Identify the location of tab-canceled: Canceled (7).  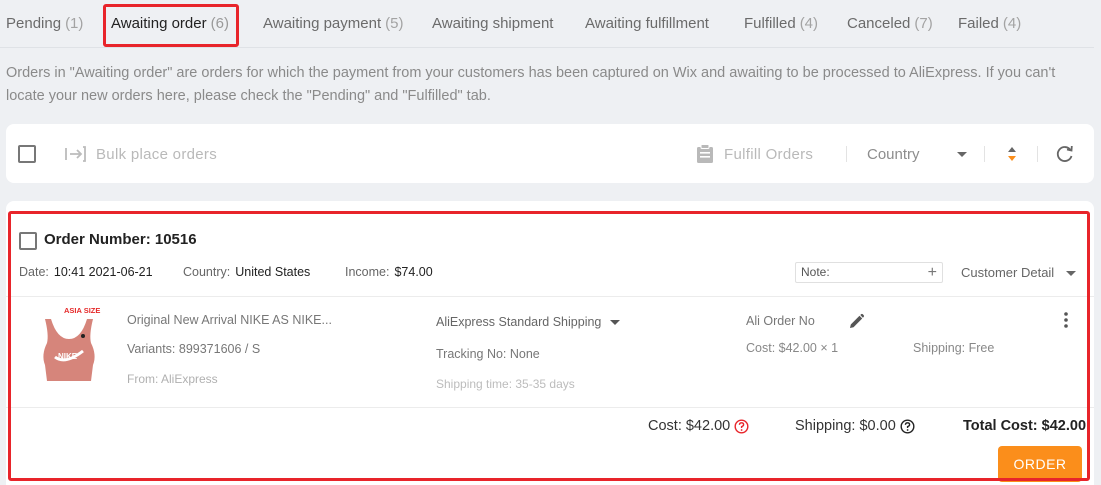
(890, 24).